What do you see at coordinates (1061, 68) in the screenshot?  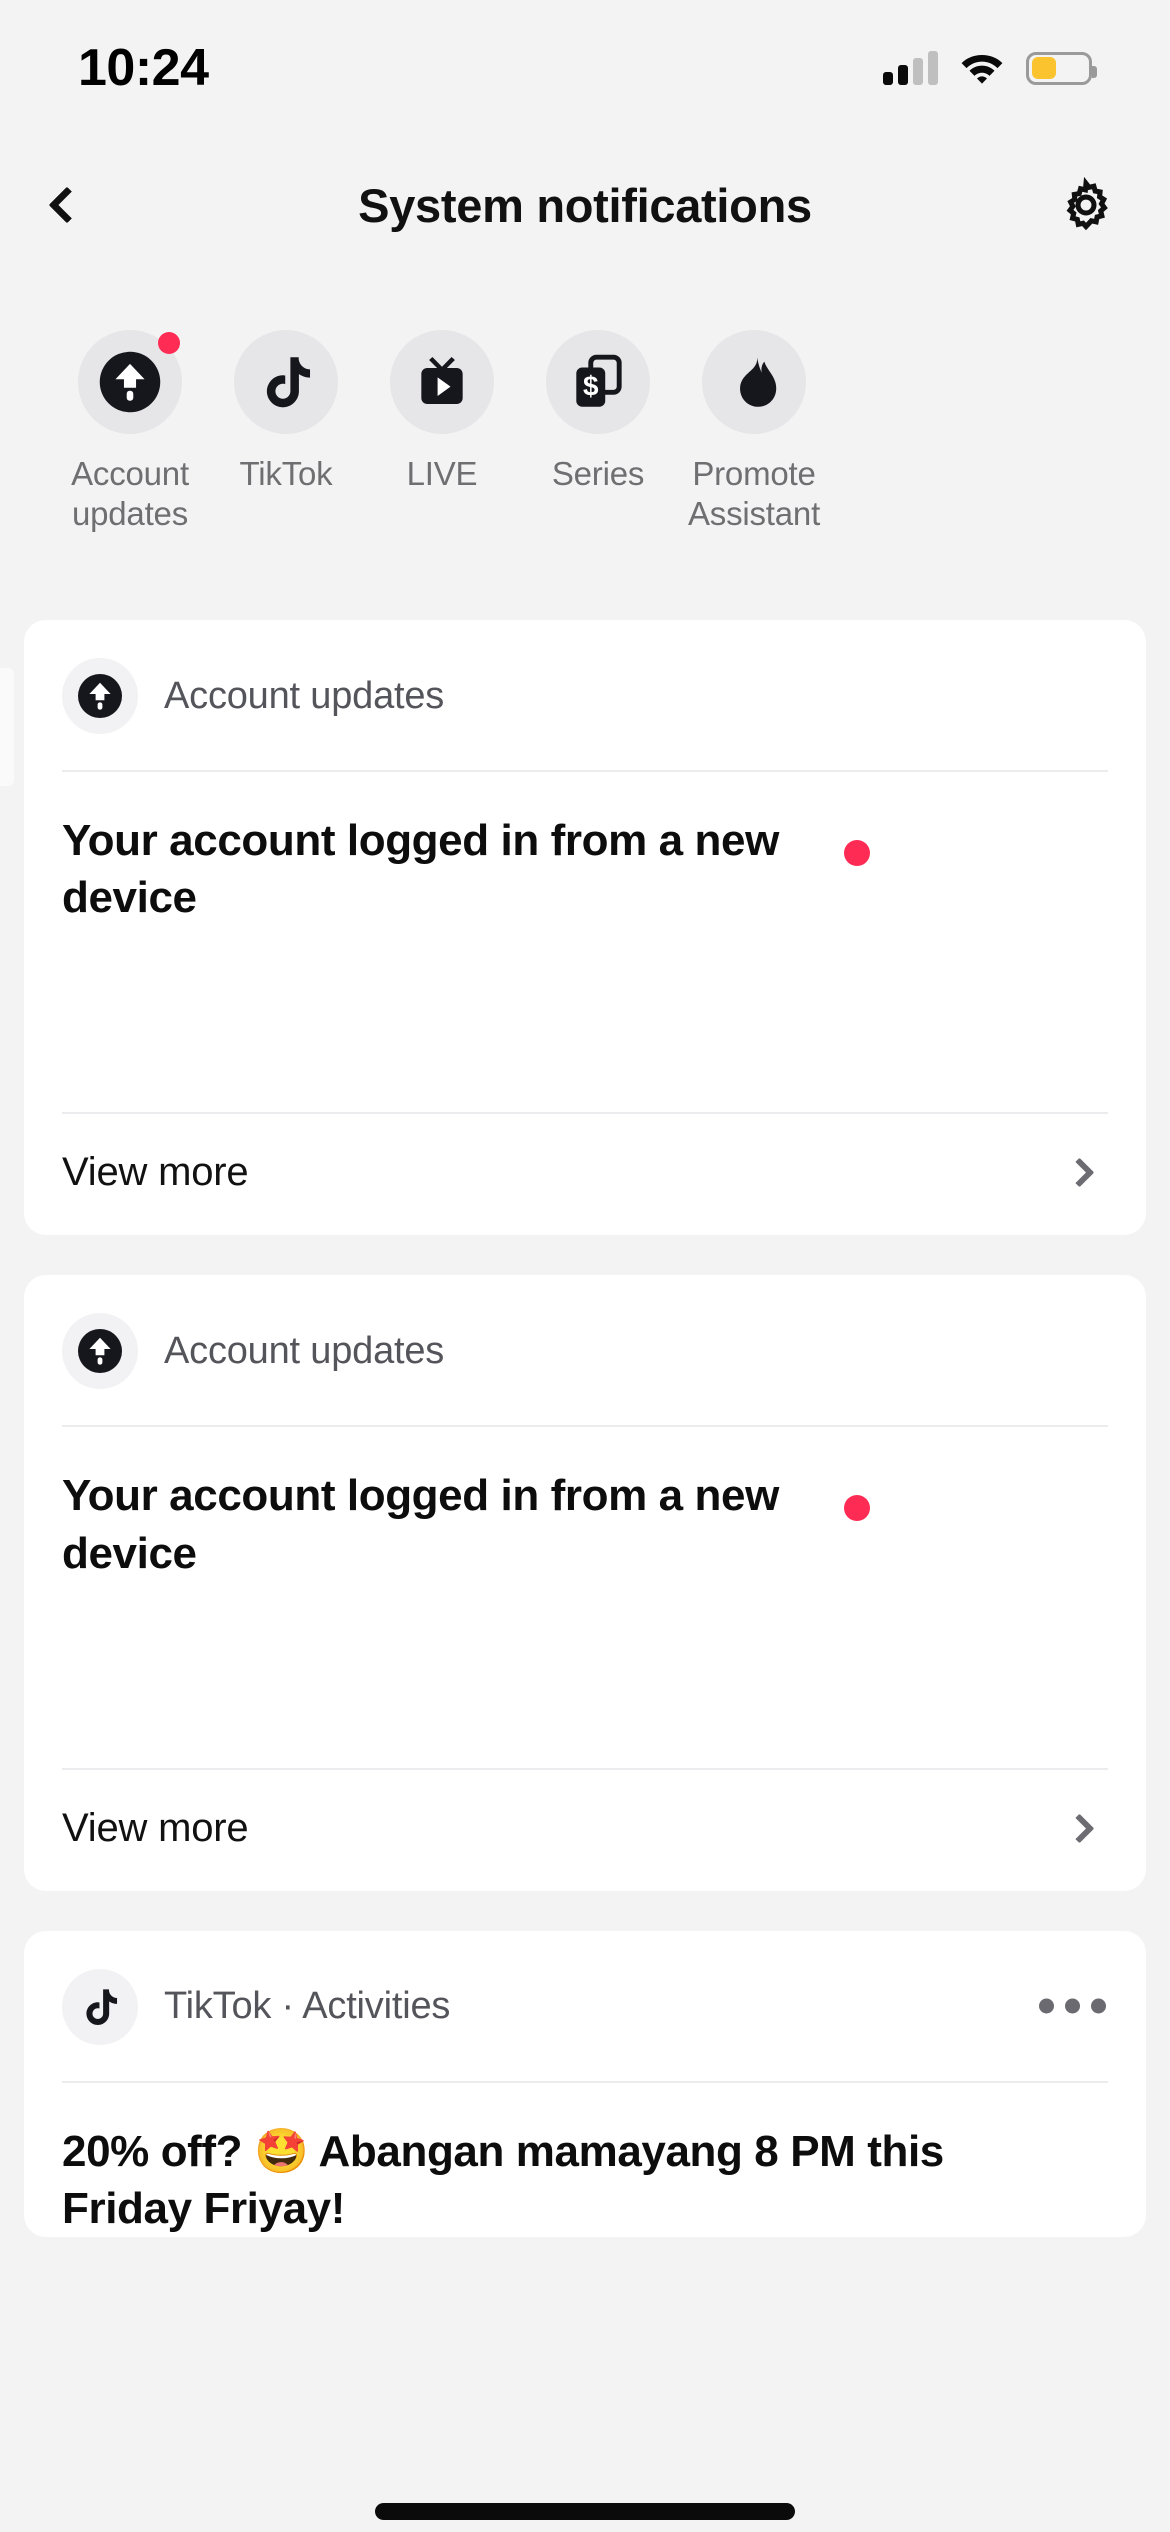 I see `battery-icon` at bounding box center [1061, 68].